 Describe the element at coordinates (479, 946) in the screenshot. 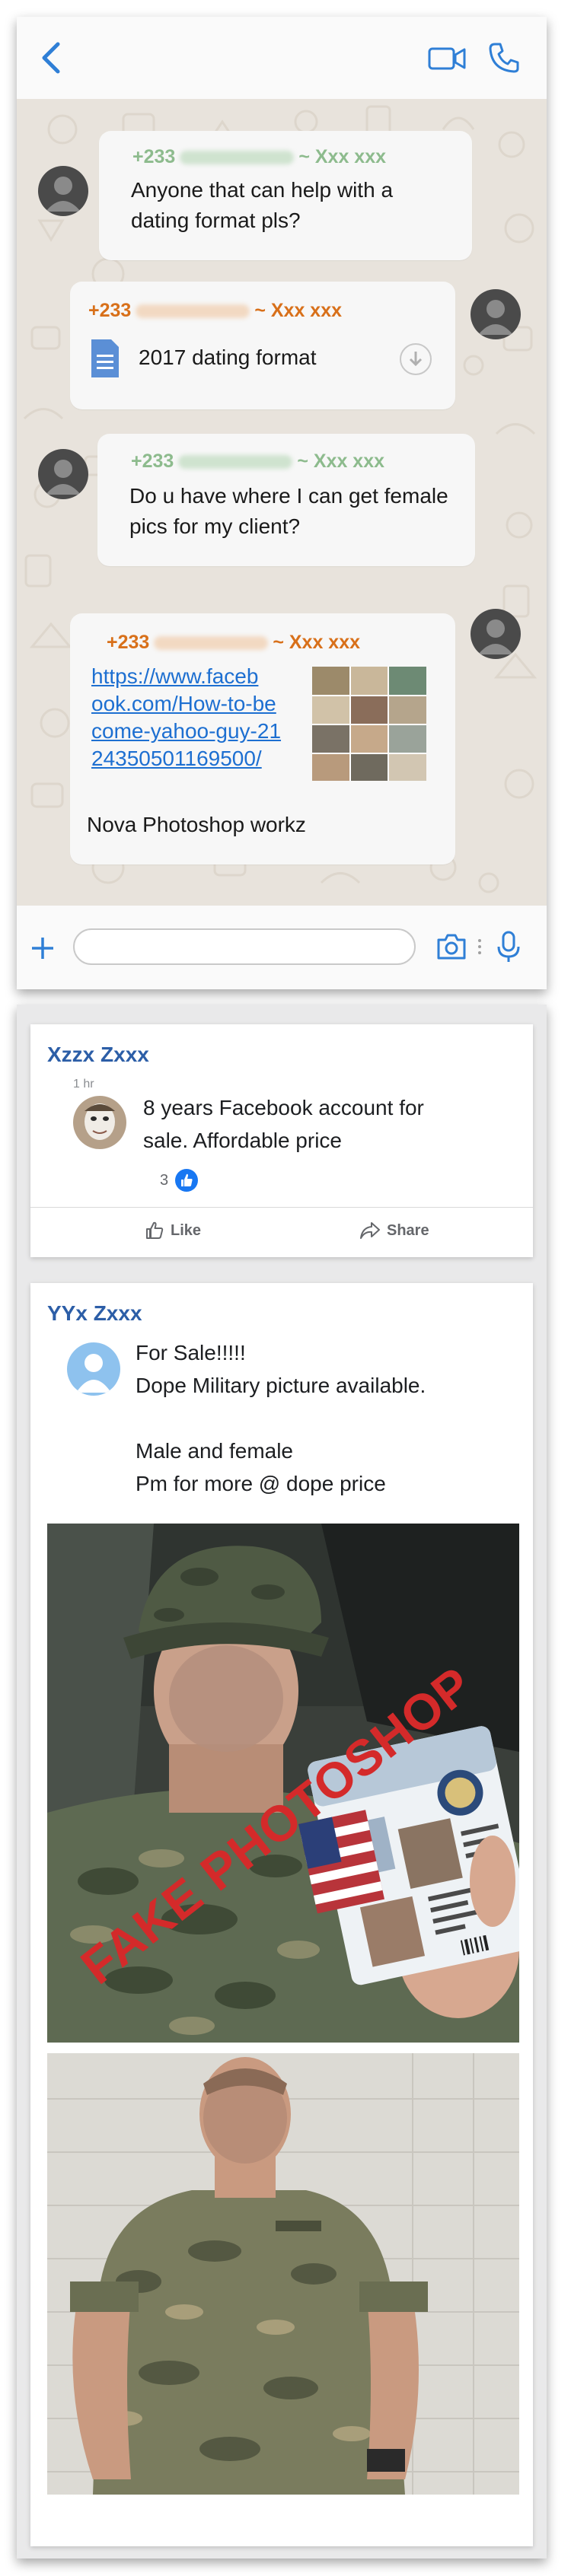

I see `more-dots-icon` at that location.